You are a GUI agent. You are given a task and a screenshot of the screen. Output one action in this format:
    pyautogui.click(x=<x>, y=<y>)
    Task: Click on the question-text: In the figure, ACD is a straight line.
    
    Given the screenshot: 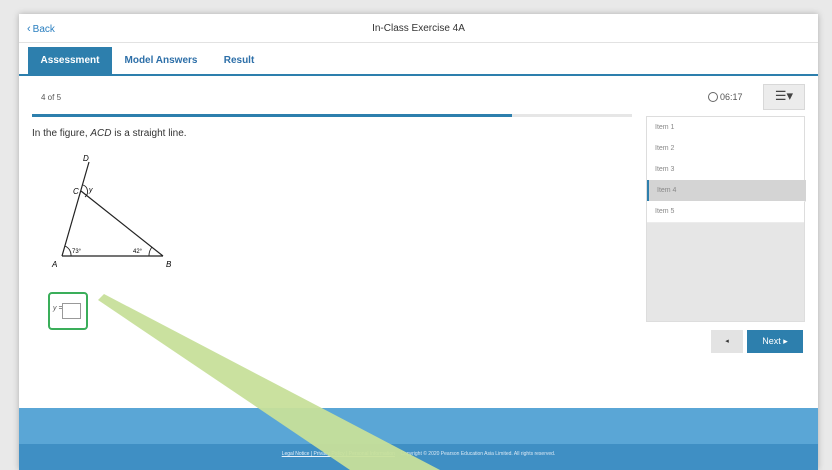 What is the action you would take?
    pyautogui.click(x=109, y=133)
    